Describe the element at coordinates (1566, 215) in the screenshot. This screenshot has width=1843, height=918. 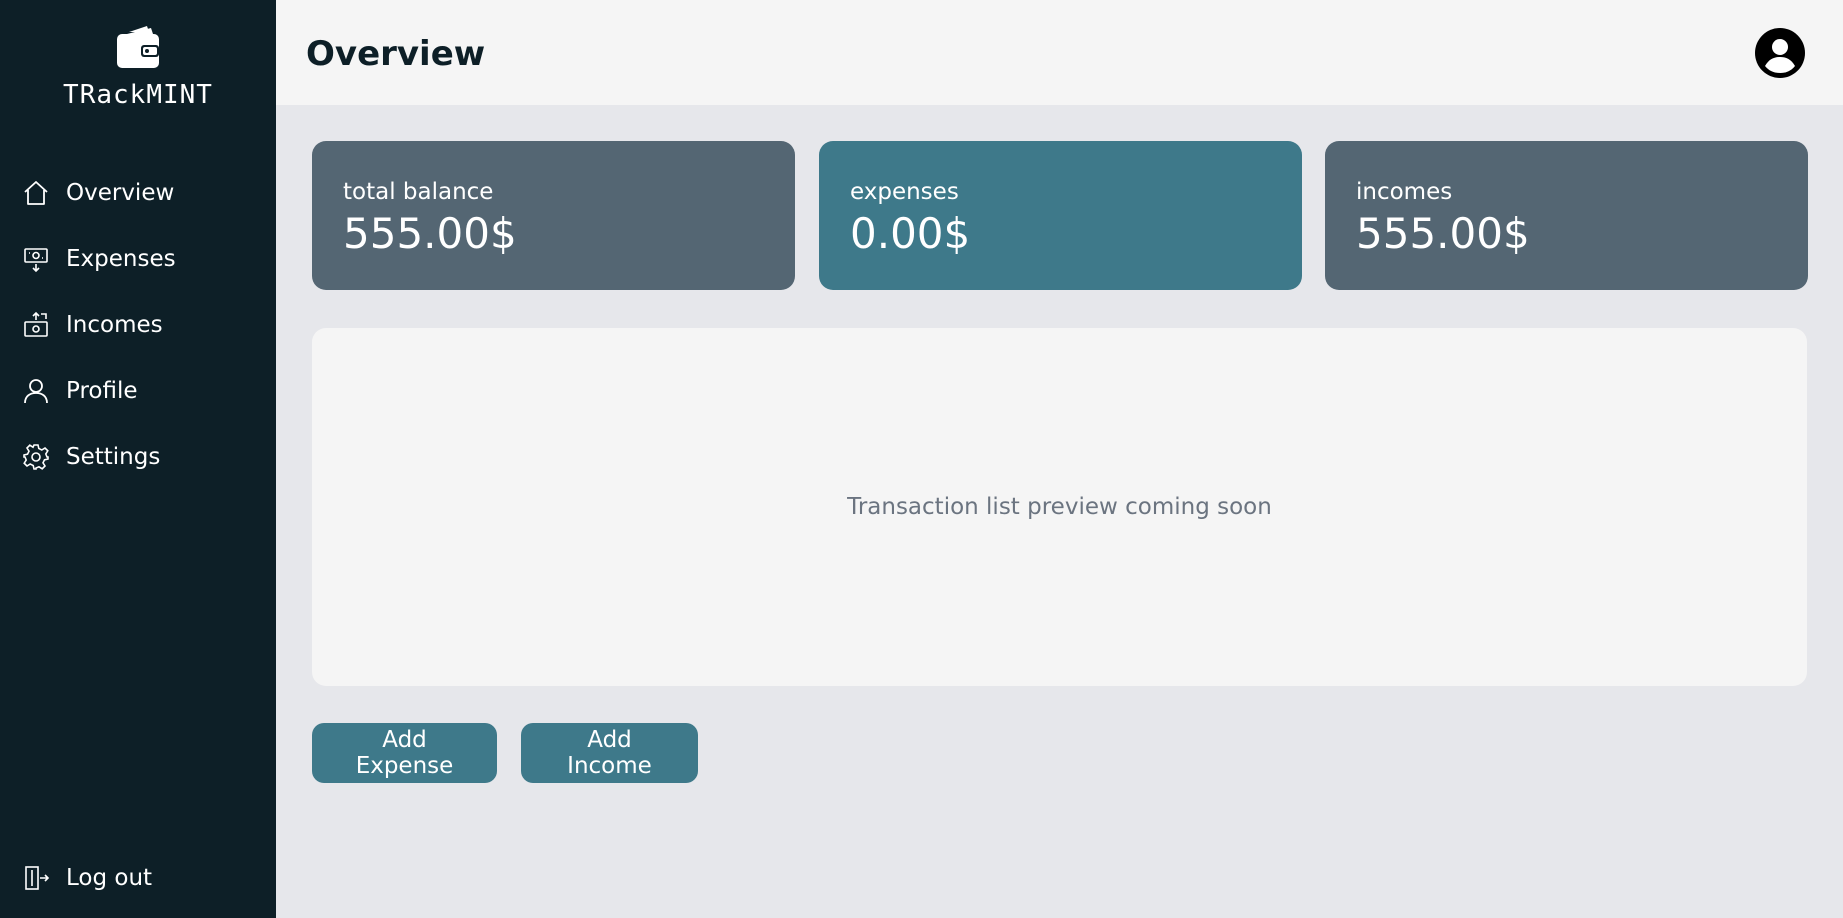
I see `incomes-card: incomes 555.00$` at that location.